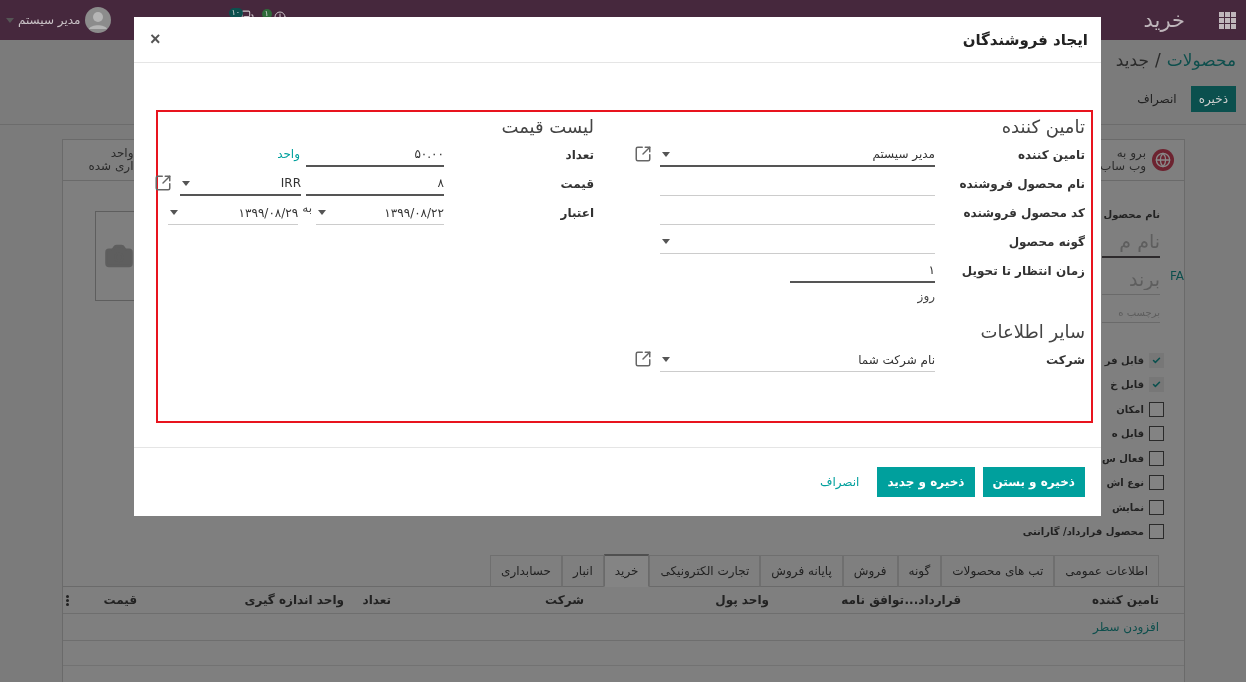 Image resolution: width=1246 pixels, height=682 pixels. Describe the element at coordinates (1046, 241) in the screenshot. I see `field-label: گونه محصول` at that location.